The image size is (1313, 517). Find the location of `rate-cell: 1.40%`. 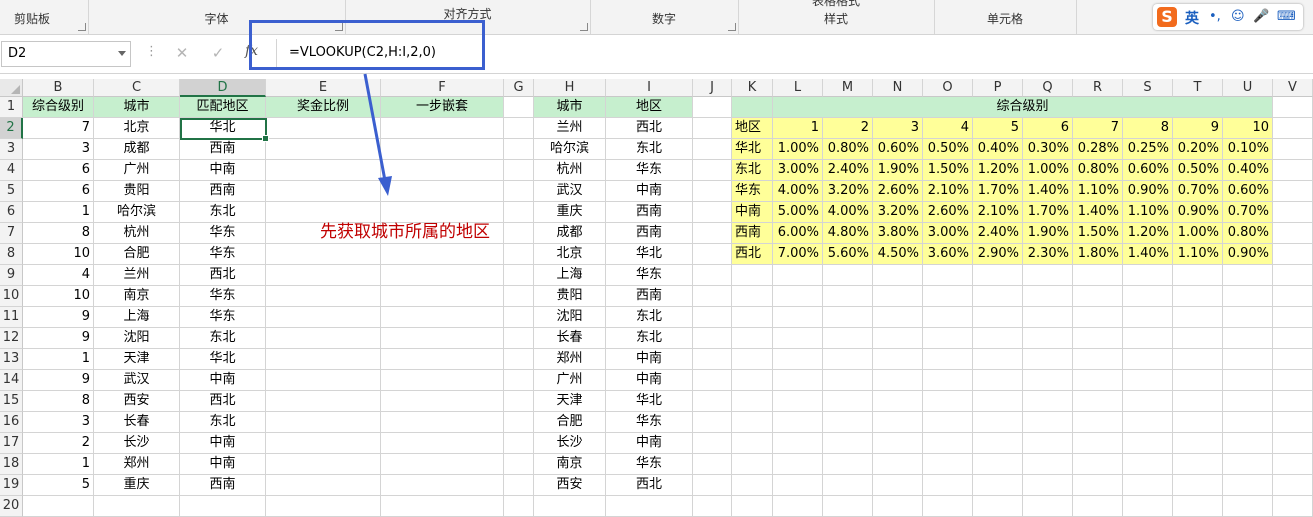

rate-cell: 1.40% is located at coordinates (1148, 254).